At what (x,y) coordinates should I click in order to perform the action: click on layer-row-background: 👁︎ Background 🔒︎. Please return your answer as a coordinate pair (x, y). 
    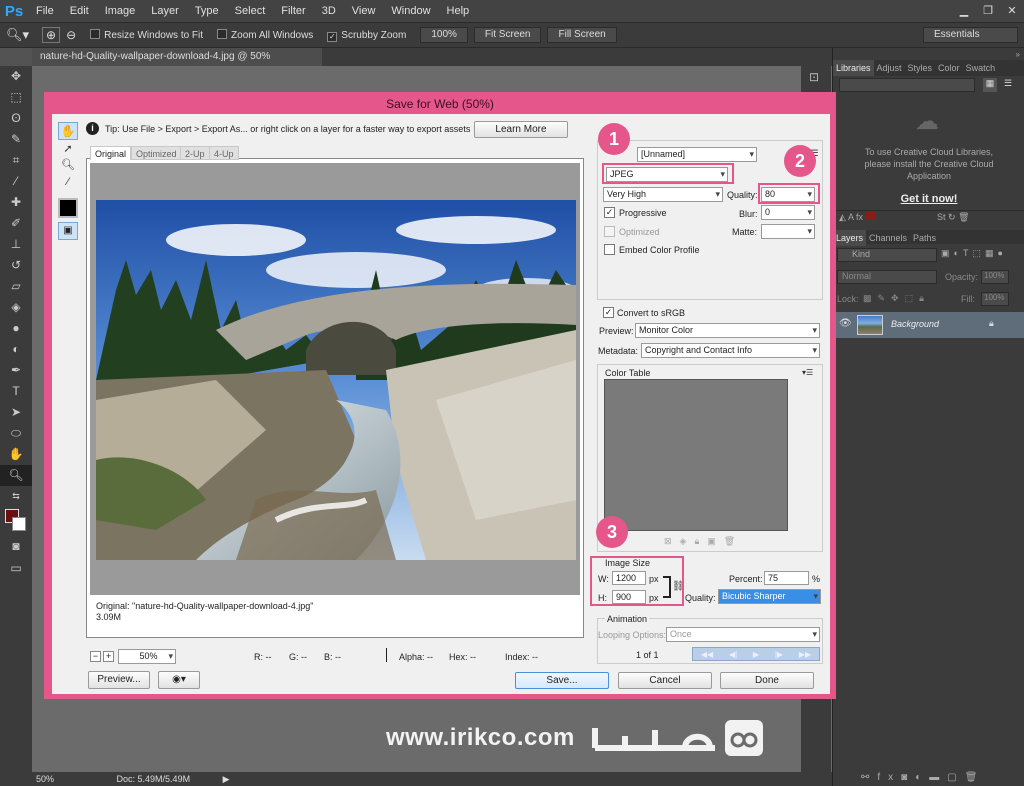
    Looking at the image, I should click on (928, 325).